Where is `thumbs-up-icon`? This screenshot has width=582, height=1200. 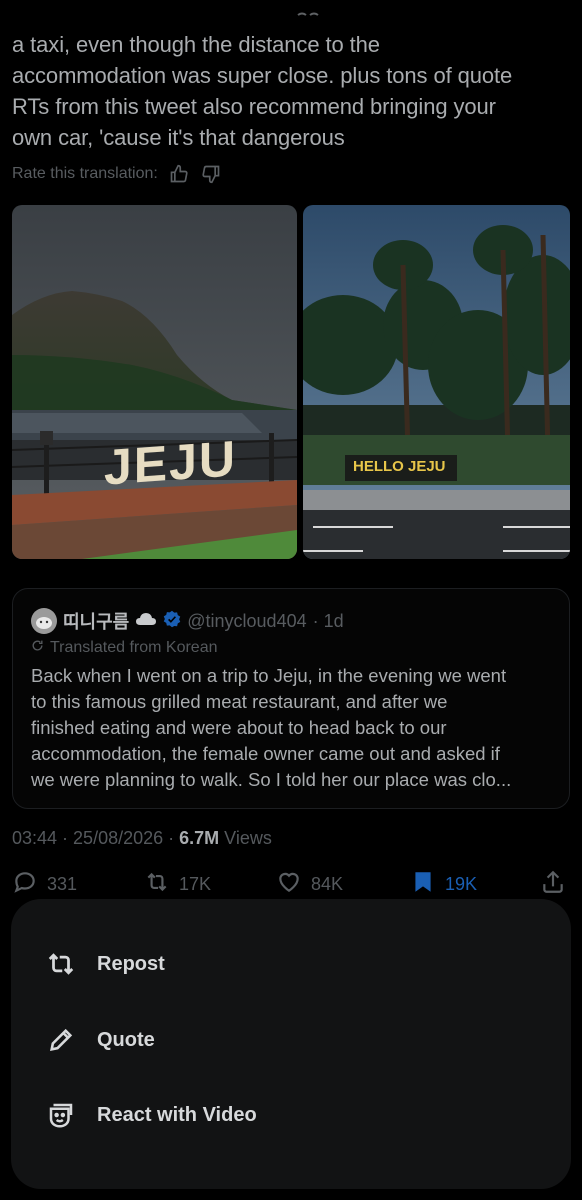
thumbs-up-icon is located at coordinates (179, 174).